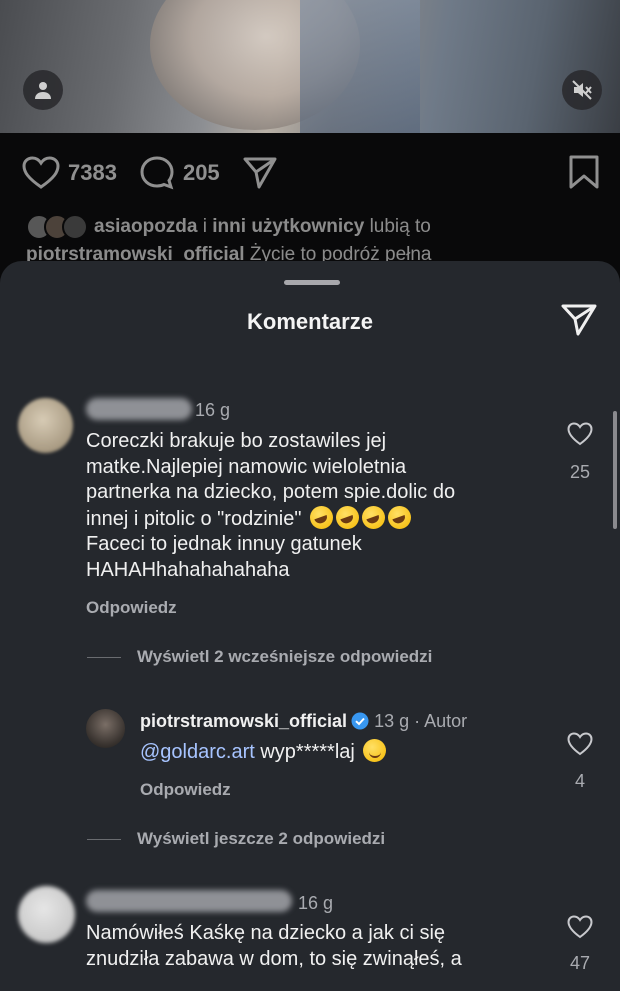 This screenshot has width=620, height=991. What do you see at coordinates (246, 466) in the screenshot?
I see `comment-line: matke.Najlepiej namowic wieloletnia` at bounding box center [246, 466].